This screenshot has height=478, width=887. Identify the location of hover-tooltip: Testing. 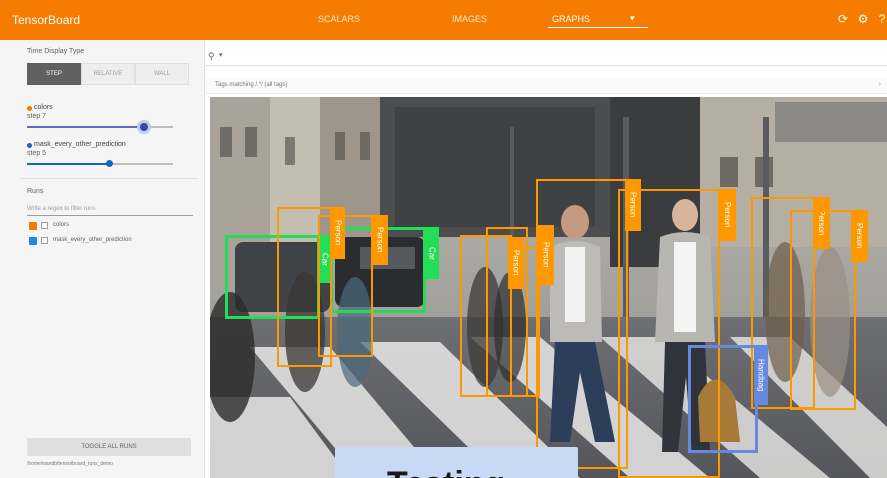
(456, 462).